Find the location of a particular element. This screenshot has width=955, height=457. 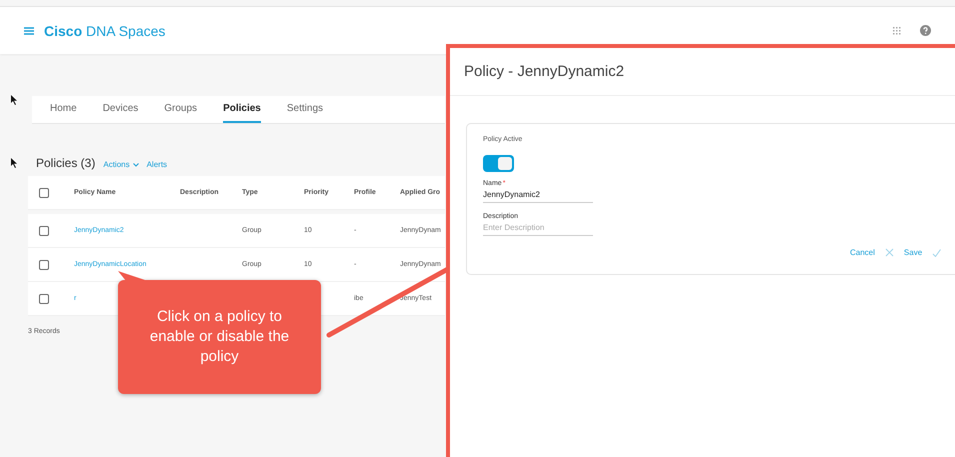

cancel-button: Cancel is located at coordinates (862, 252).